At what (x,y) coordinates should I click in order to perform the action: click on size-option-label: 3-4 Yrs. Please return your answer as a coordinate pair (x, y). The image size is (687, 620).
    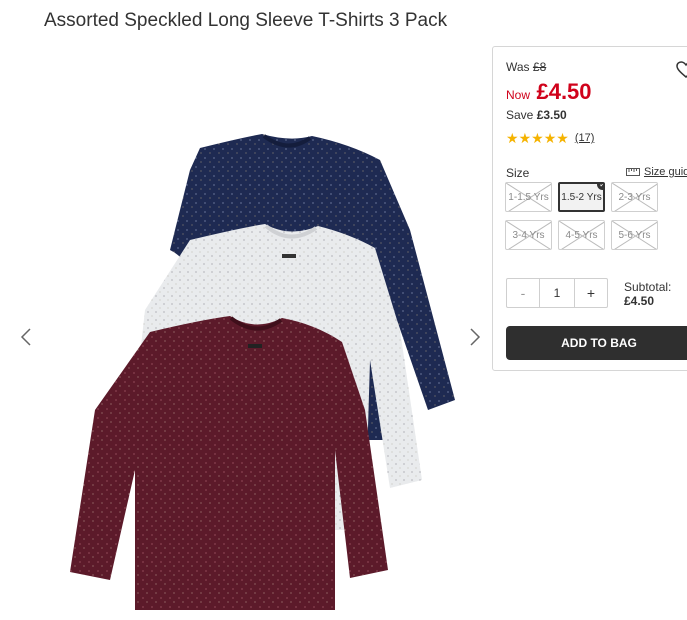
    Looking at the image, I should click on (528, 235).